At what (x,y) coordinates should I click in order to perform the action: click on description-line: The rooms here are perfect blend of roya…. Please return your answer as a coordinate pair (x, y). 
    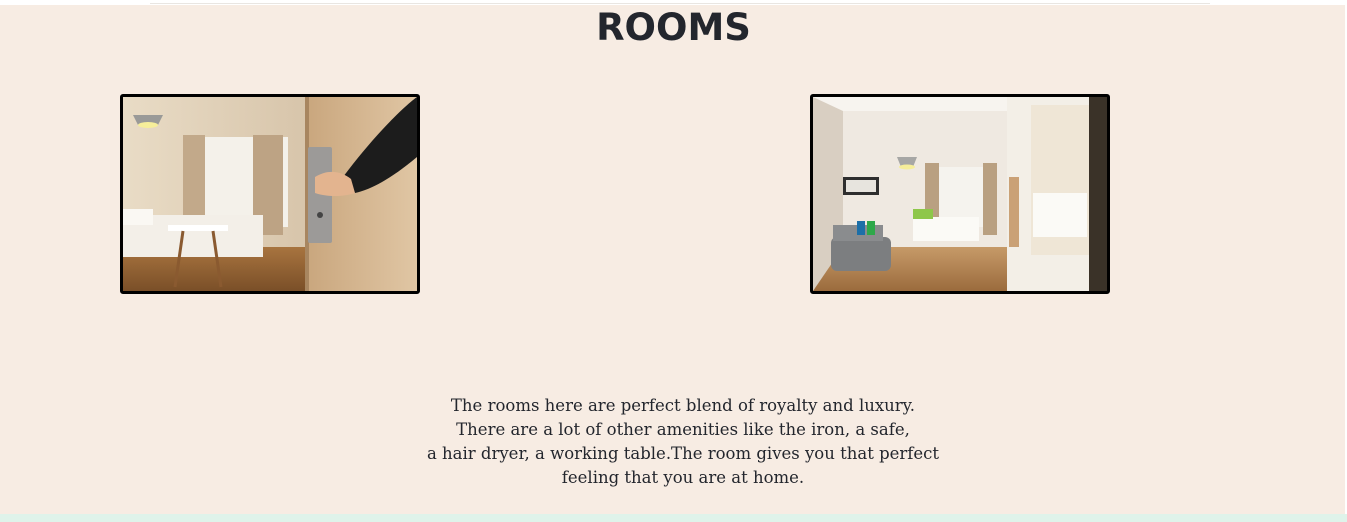
    Looking at the image, I should click on (683, 405).